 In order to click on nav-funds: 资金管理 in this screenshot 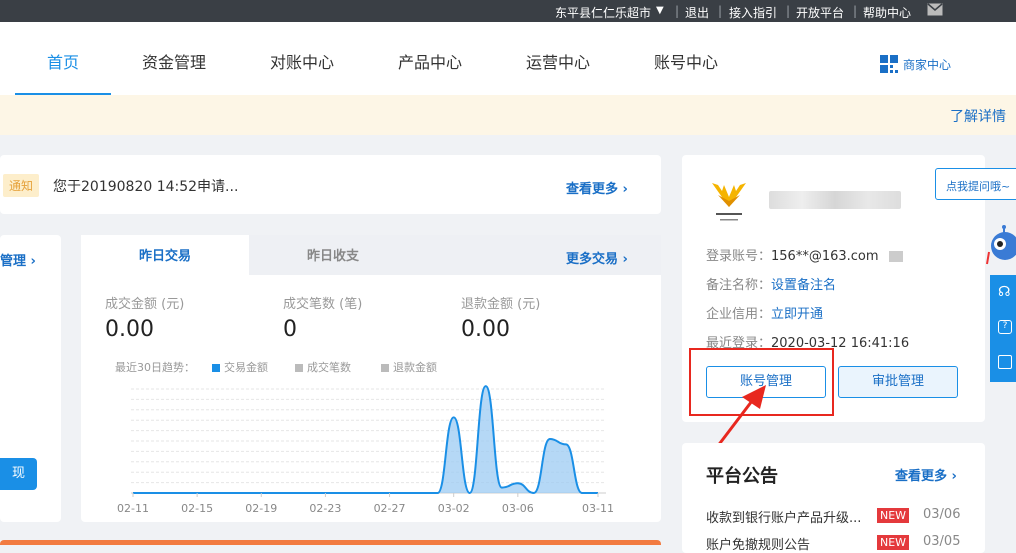, I will do `click(174, 58)`.